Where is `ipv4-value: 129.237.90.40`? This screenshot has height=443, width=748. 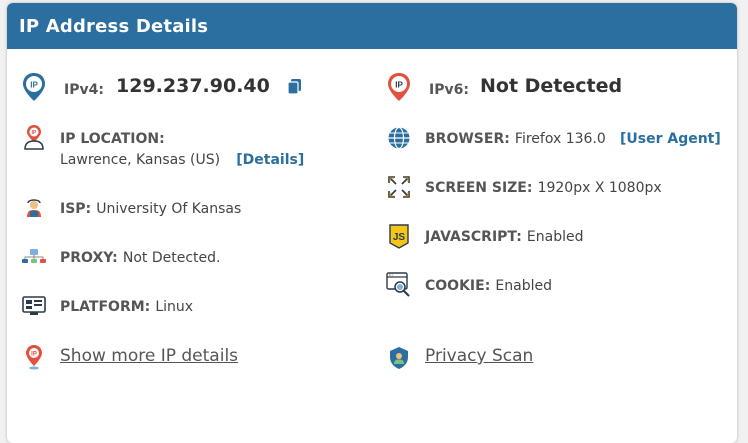 ipv4-value: 129.237.90.40 is located at coordinates (193, 86).